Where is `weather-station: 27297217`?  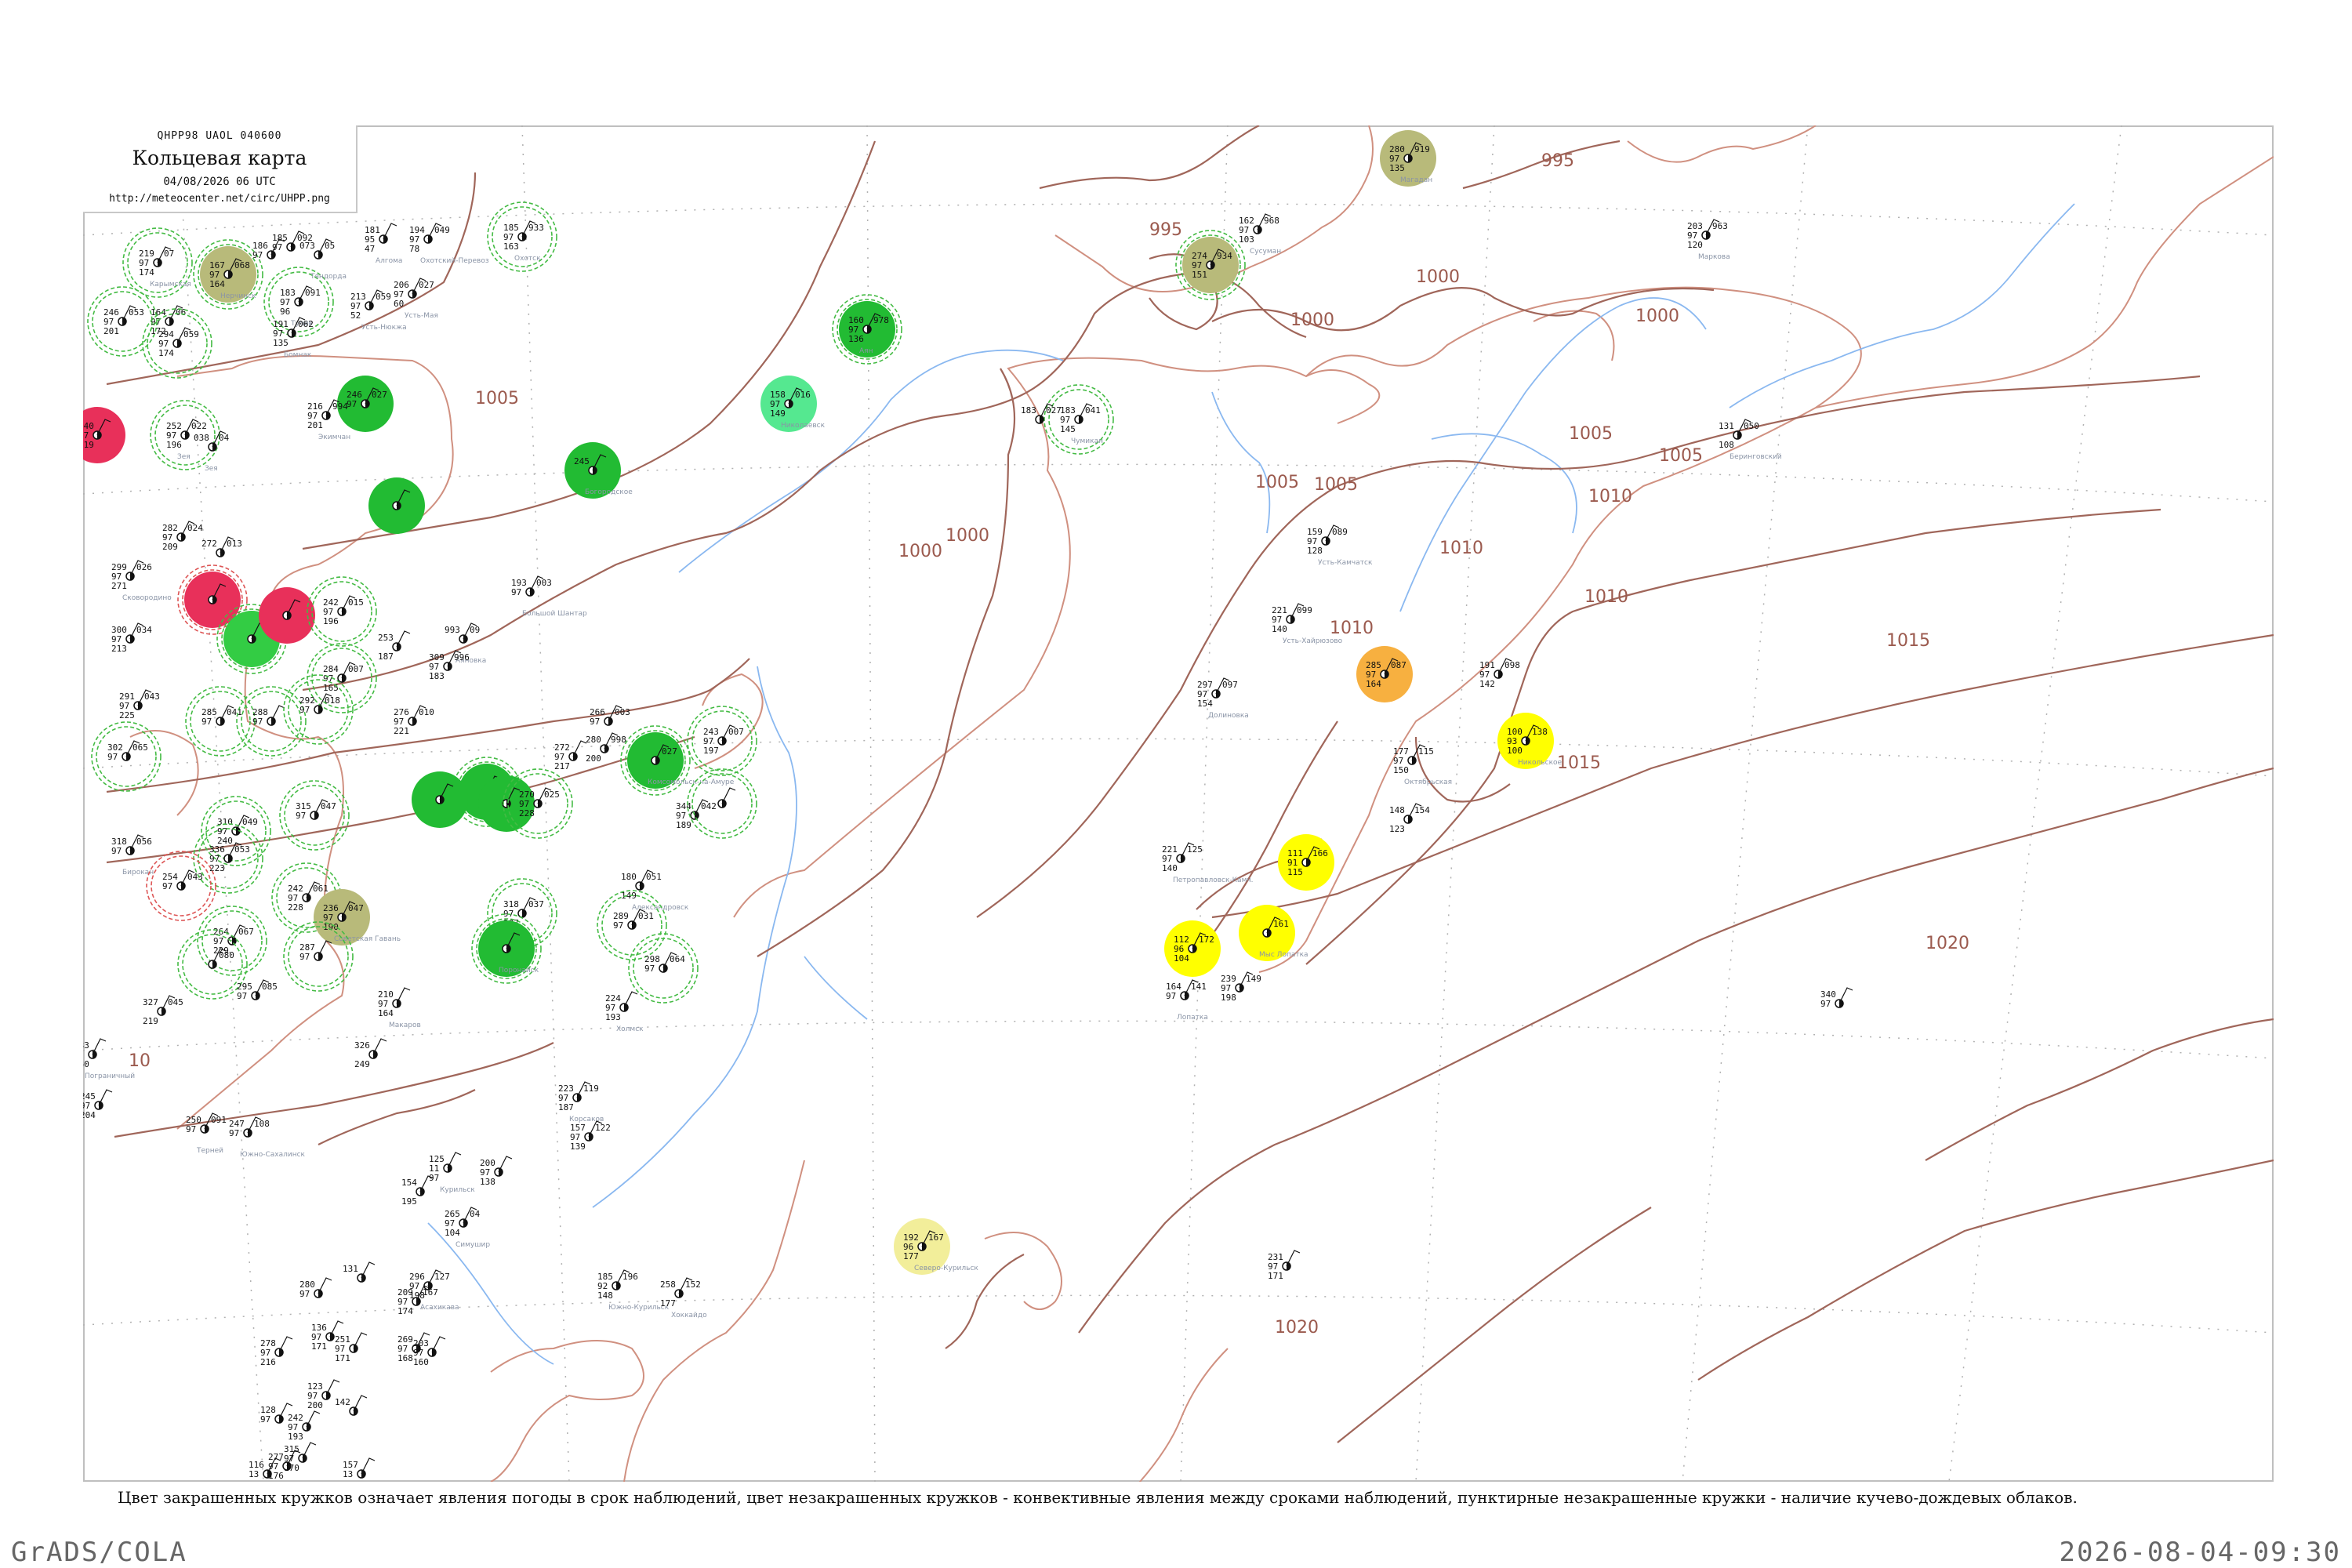
weather-station: 27297217 is located at coordinates (570, 755).